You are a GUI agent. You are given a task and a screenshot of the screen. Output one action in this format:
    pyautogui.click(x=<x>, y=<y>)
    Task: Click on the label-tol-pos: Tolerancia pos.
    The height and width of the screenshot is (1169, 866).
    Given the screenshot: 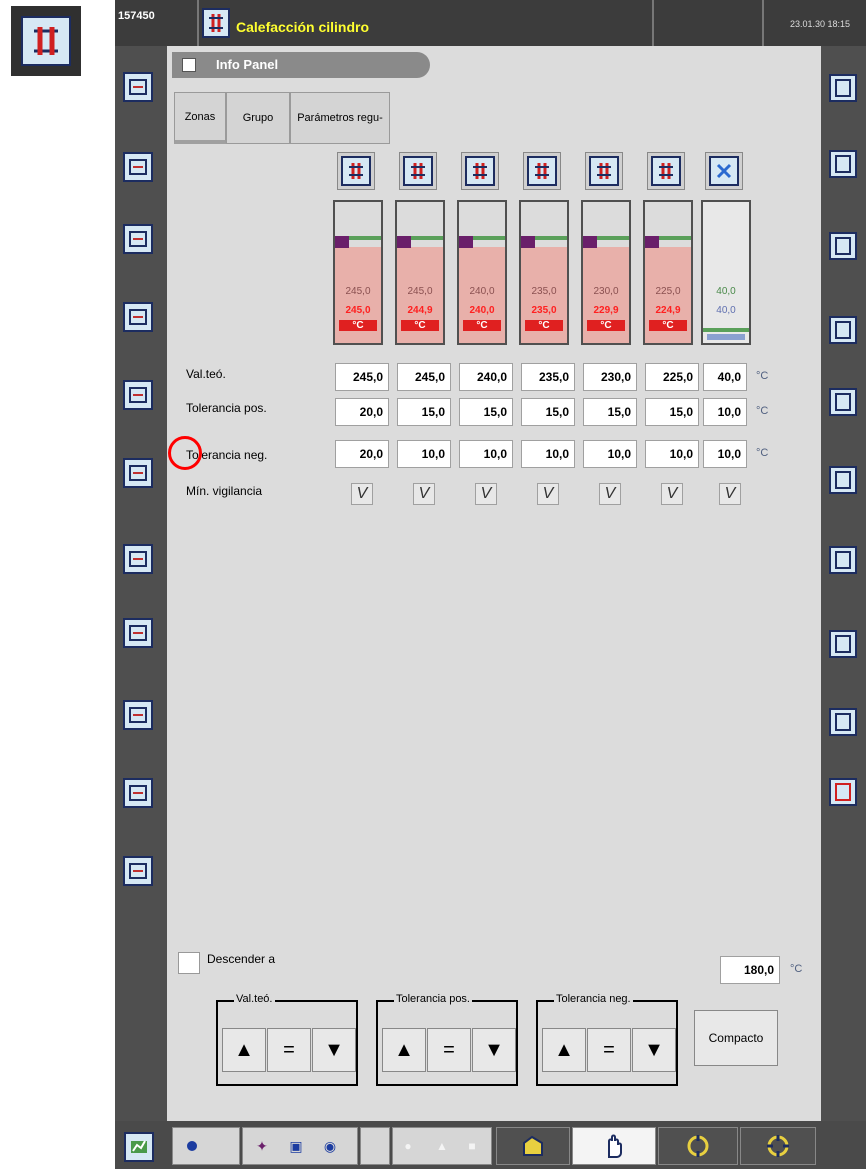 What is the action you would take?
    pyautogui.click(x=226, y=408)
    